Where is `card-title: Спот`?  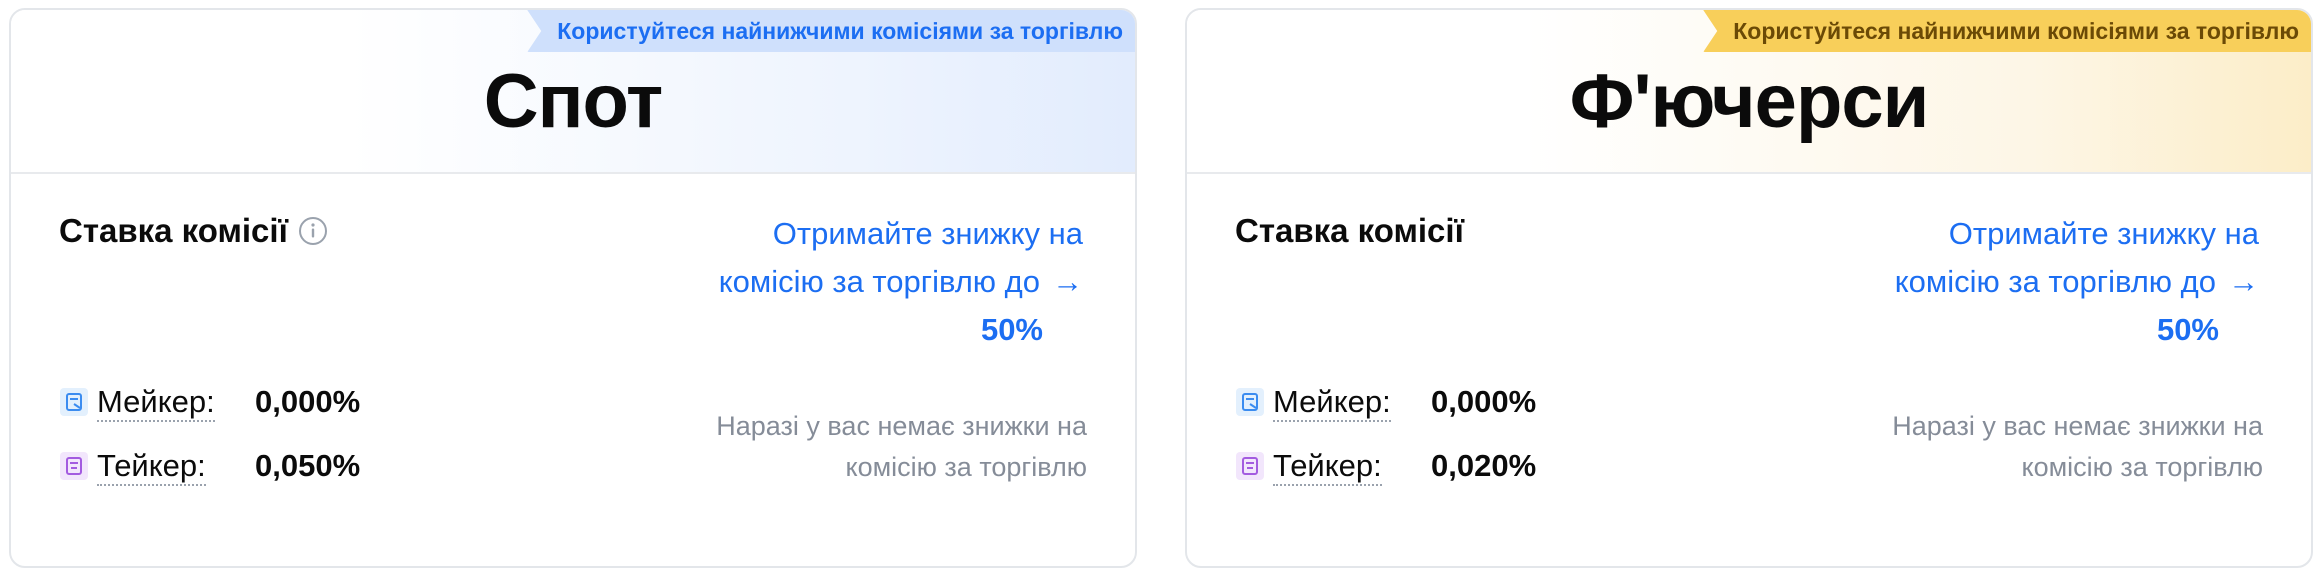 card-title: Спот is located at coordinates (573, 101).